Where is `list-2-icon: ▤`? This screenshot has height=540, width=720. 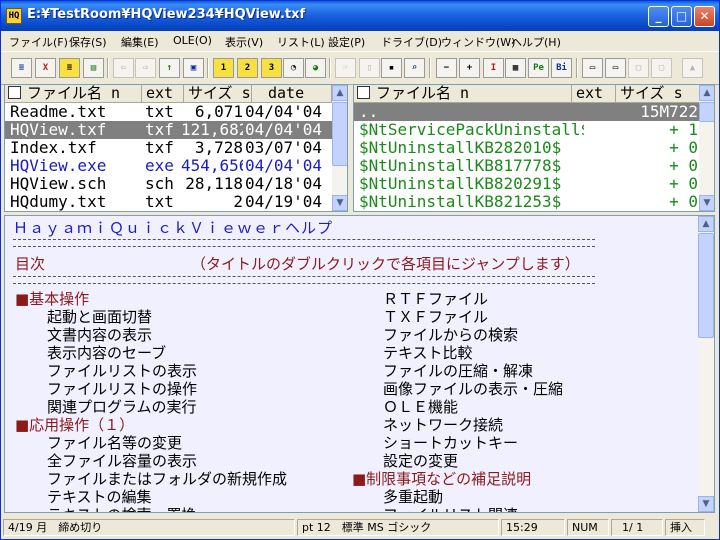
list-2-icon: ▤ is located at coordinates (93, 68).